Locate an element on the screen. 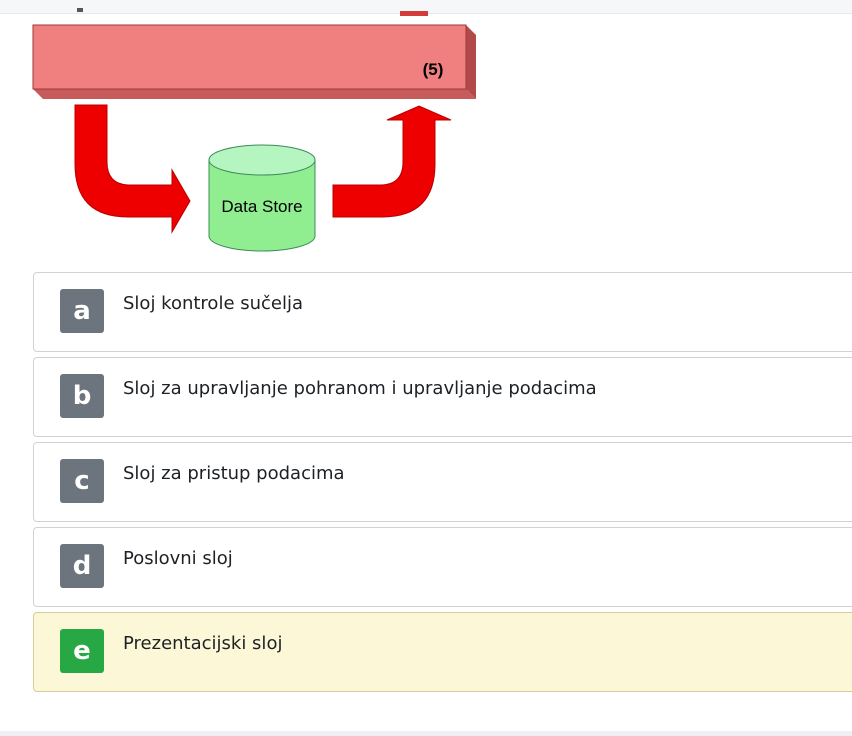  answer-option-e: e Prezentacijski sloj is located at coordinates (442, 652).